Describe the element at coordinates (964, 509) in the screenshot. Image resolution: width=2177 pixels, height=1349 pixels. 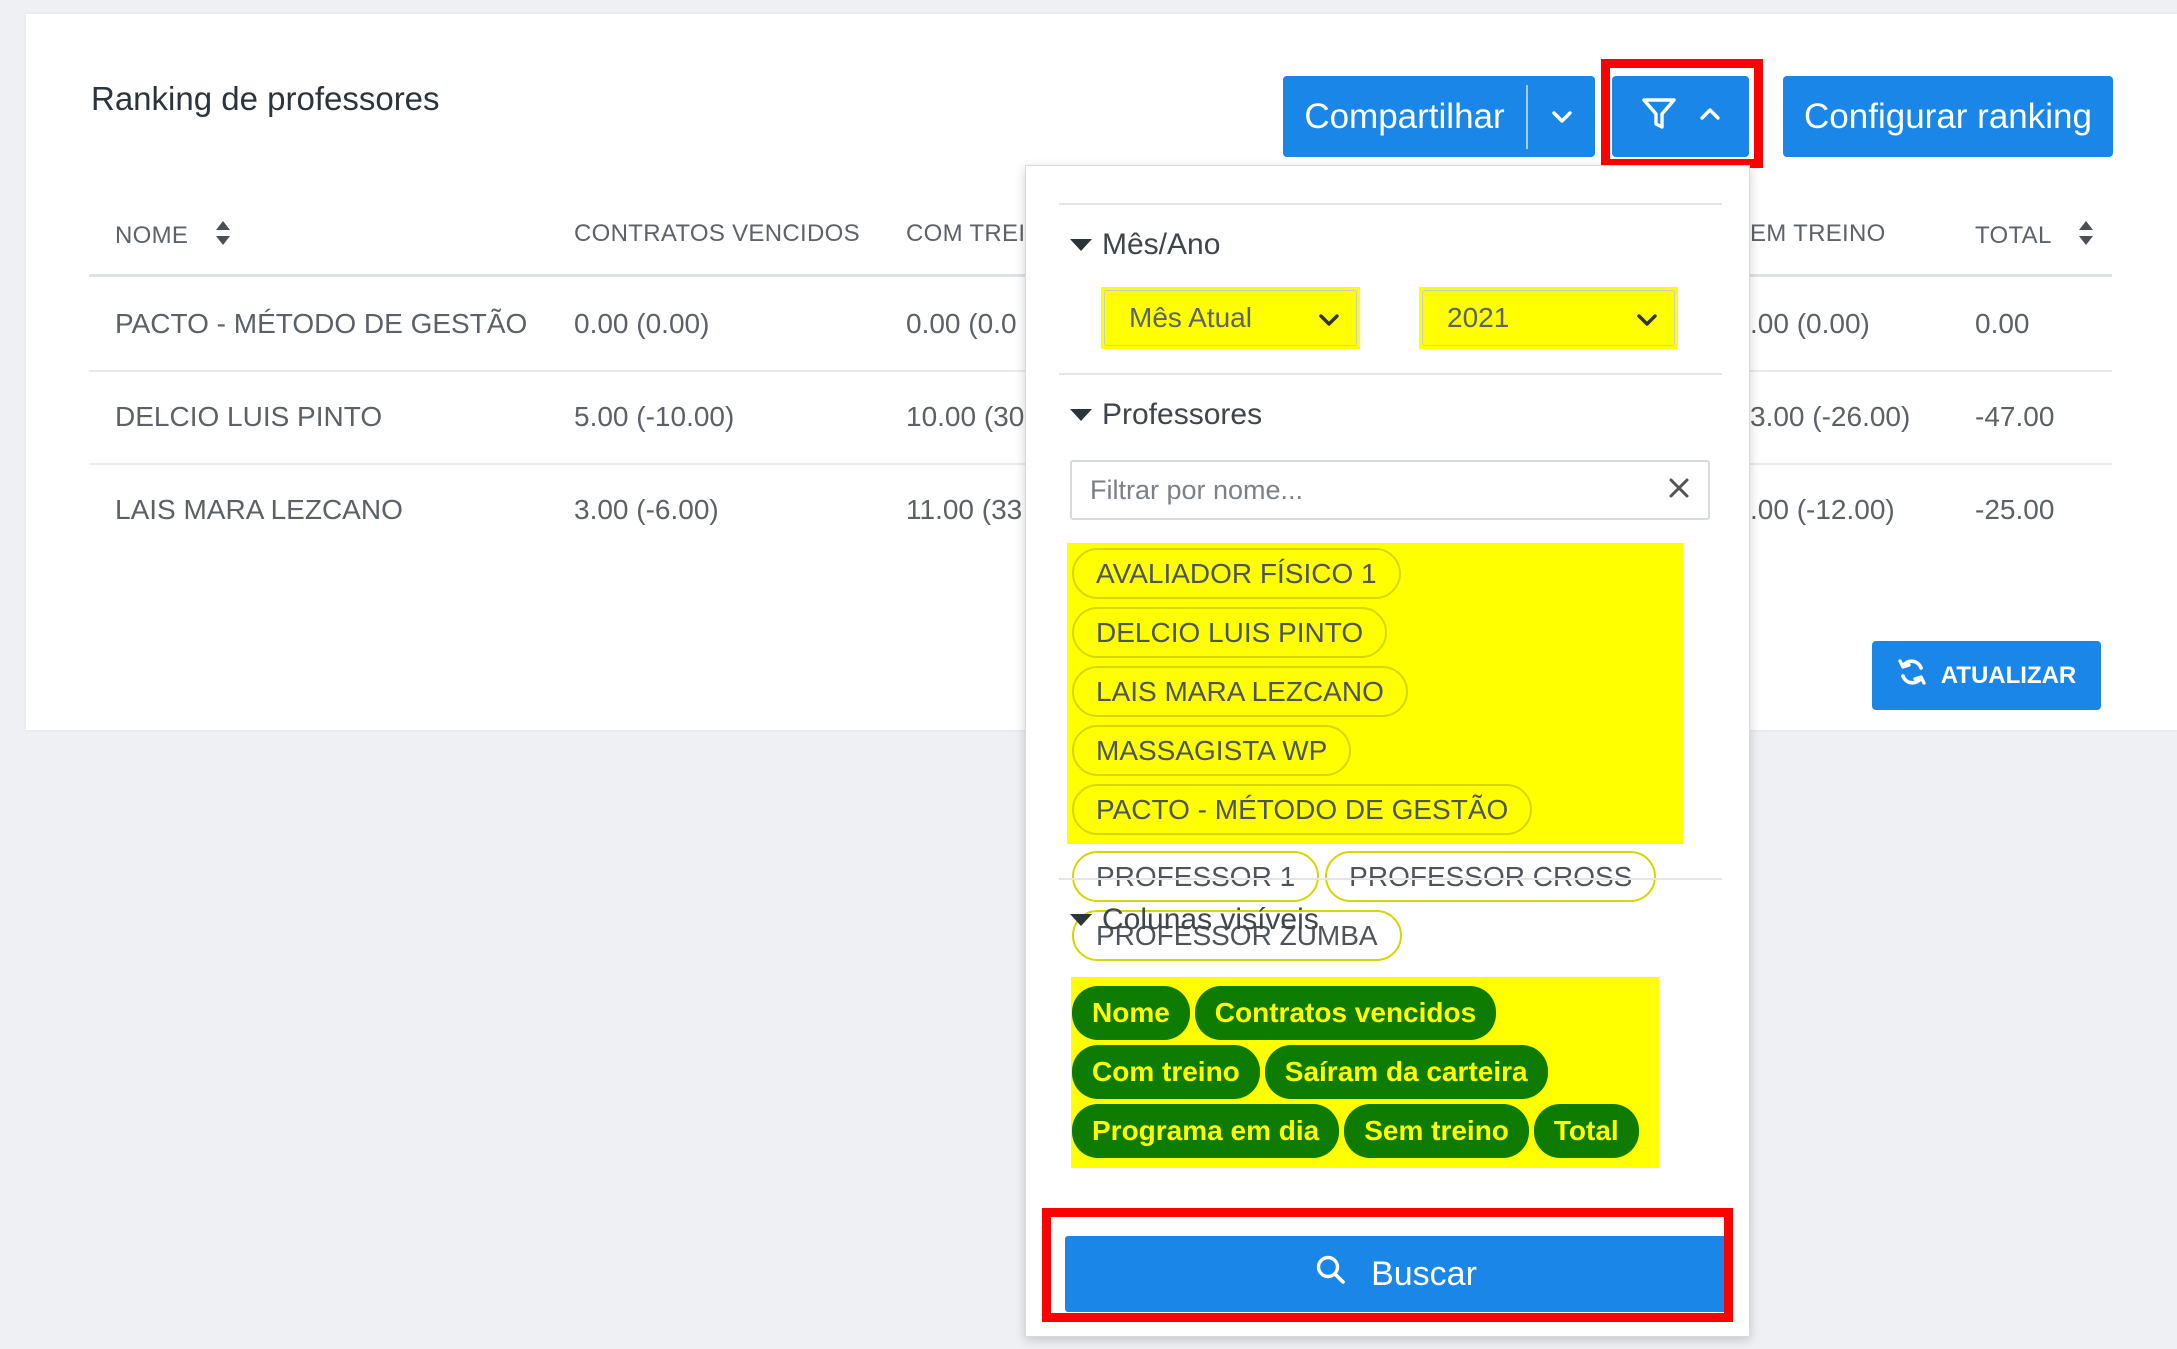
I see `cell-com-treino: 11.00 (33` at that location.